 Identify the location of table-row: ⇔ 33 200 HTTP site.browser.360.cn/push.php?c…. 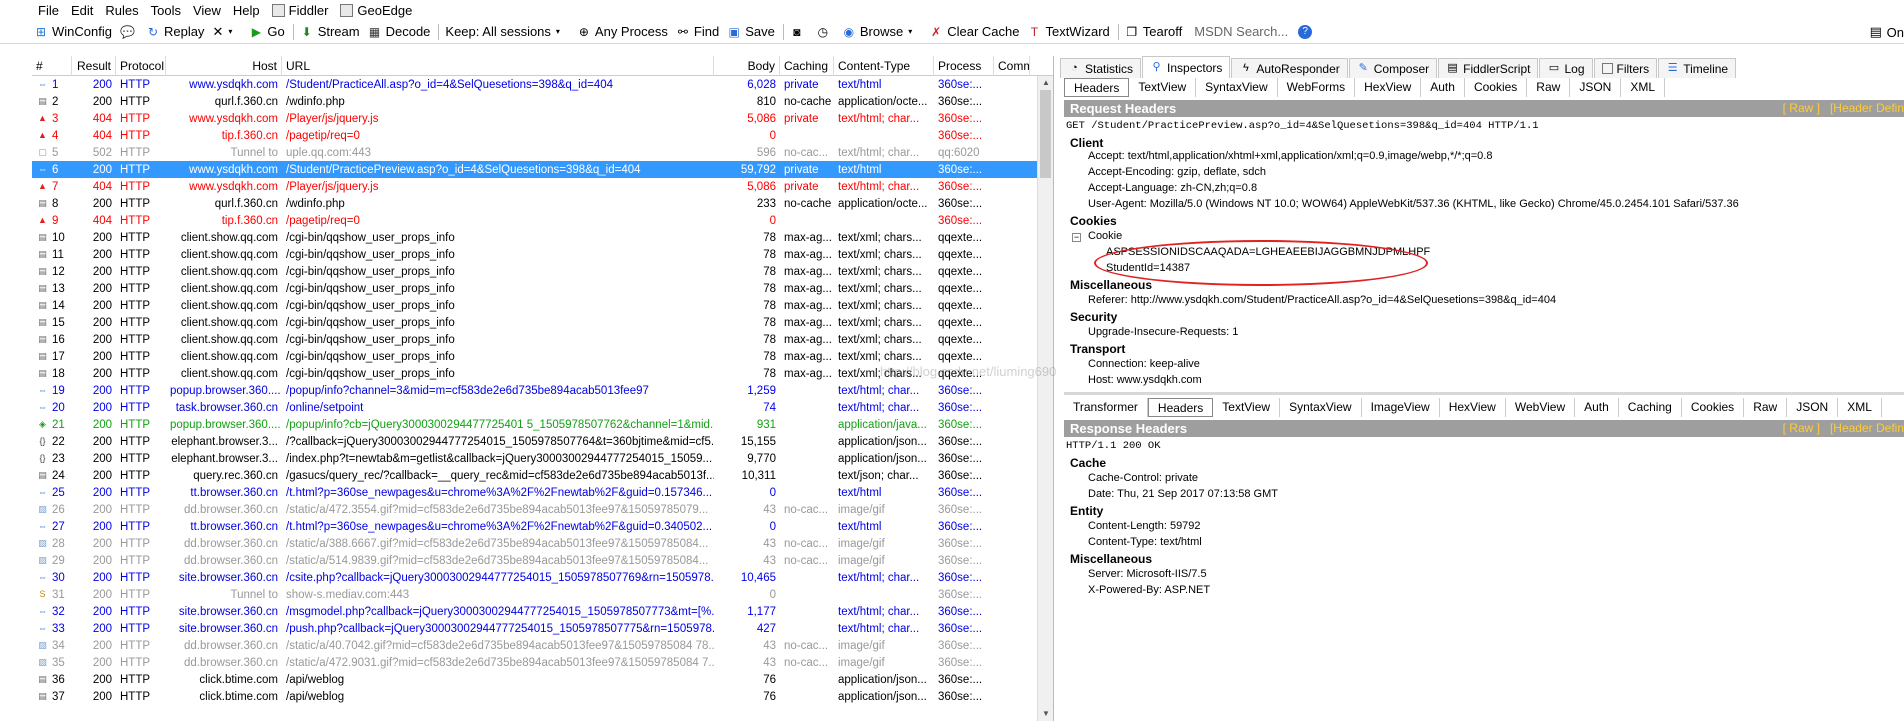
(535, 628).